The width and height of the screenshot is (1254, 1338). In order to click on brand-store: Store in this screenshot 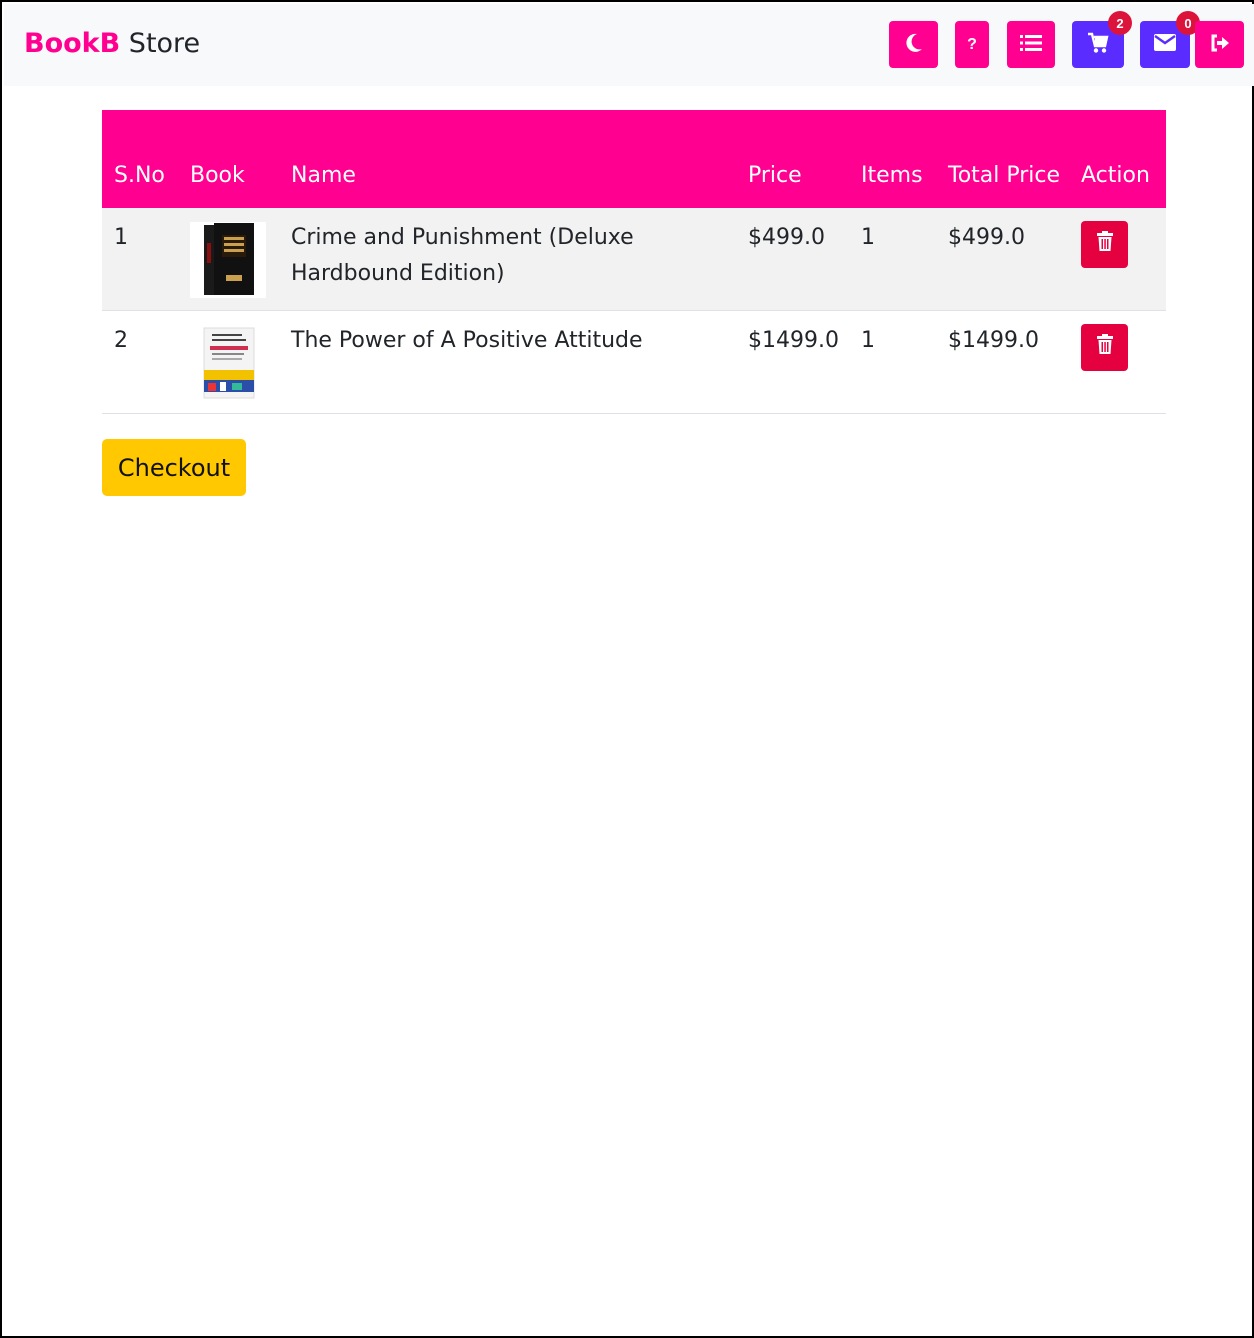, I will do `click(160, 43)`.